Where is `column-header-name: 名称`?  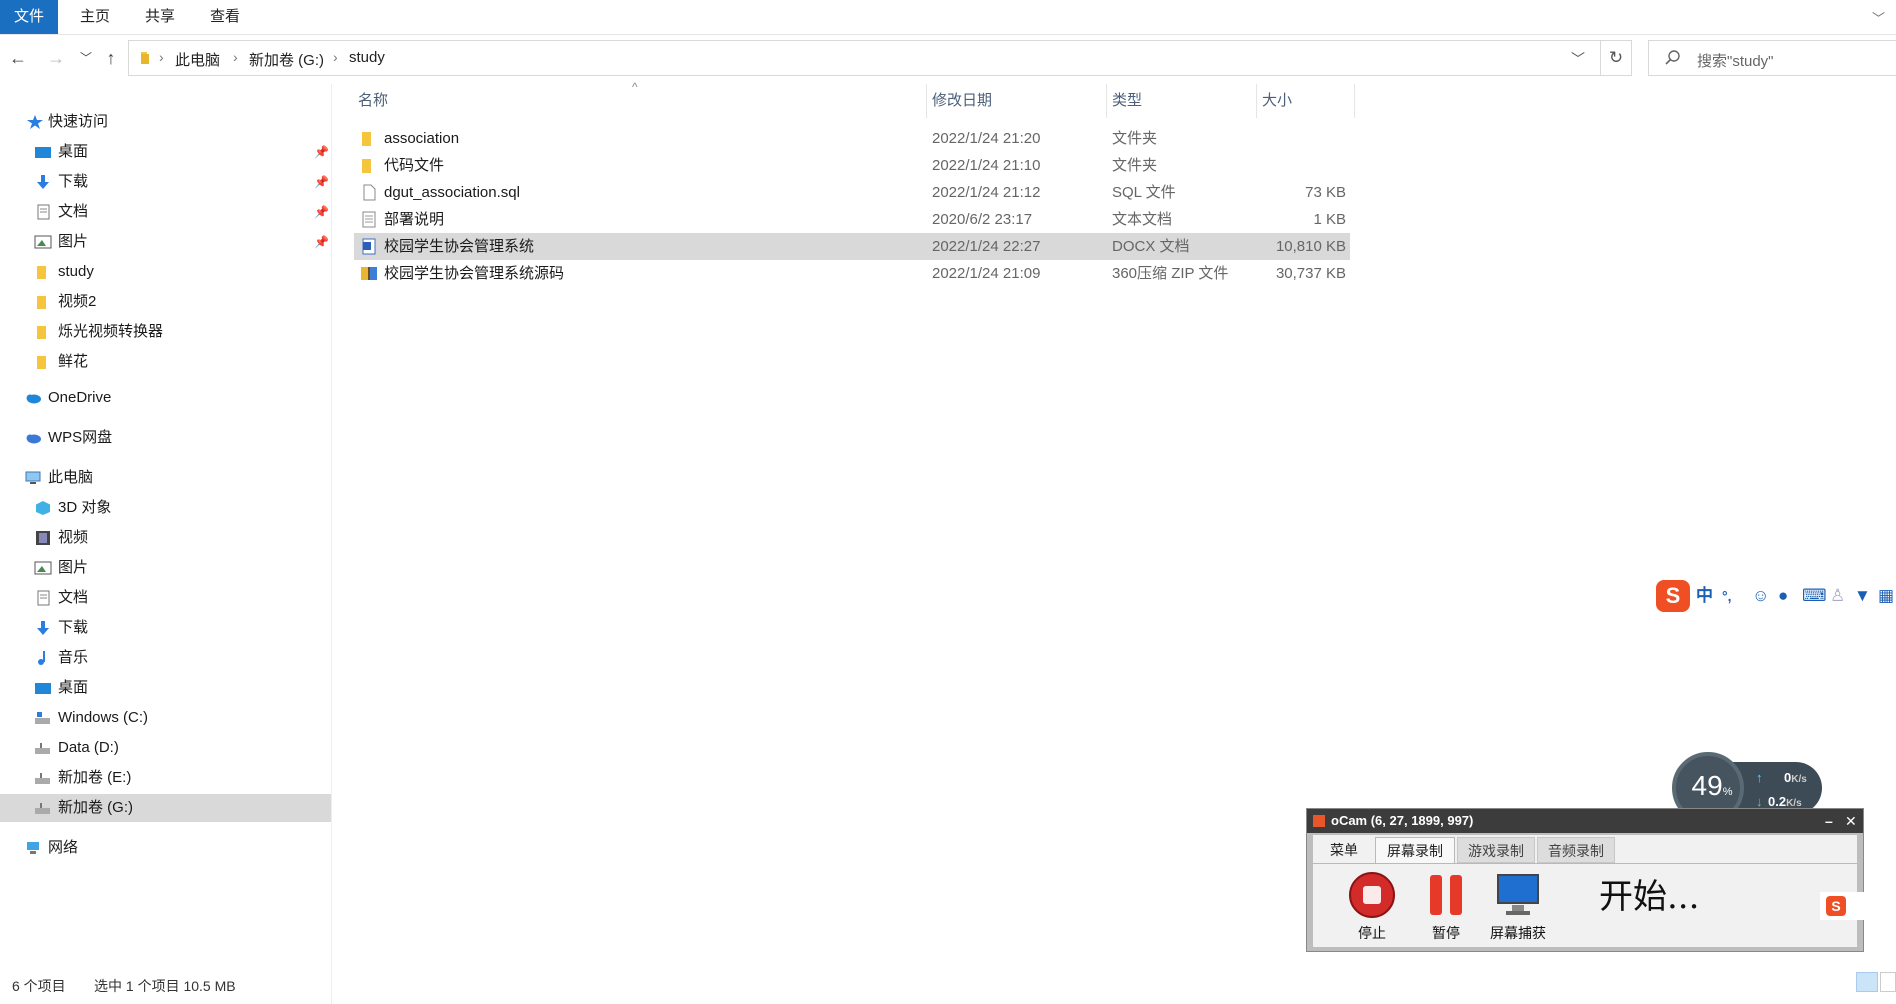
column-header-name: 名称 is located at coordinates (373, 101).